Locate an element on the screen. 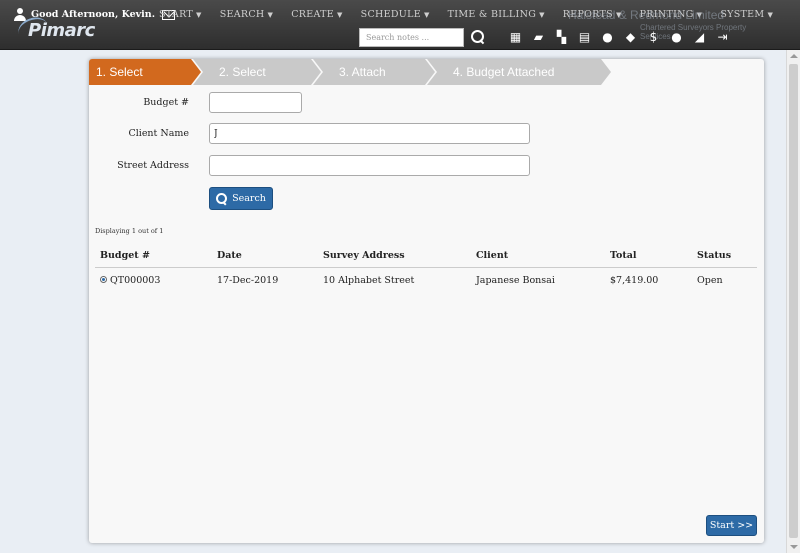 This screenshot has height=553, width=800. step-budget-summary: 4. Budget Attached Summary is located at coordinates (519, 72).